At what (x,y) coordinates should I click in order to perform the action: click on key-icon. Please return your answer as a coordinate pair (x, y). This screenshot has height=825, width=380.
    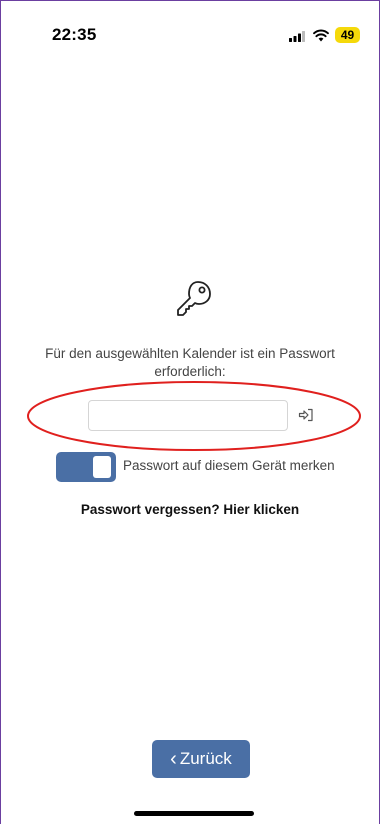
    Looking at the image, I should click on (194, 298).